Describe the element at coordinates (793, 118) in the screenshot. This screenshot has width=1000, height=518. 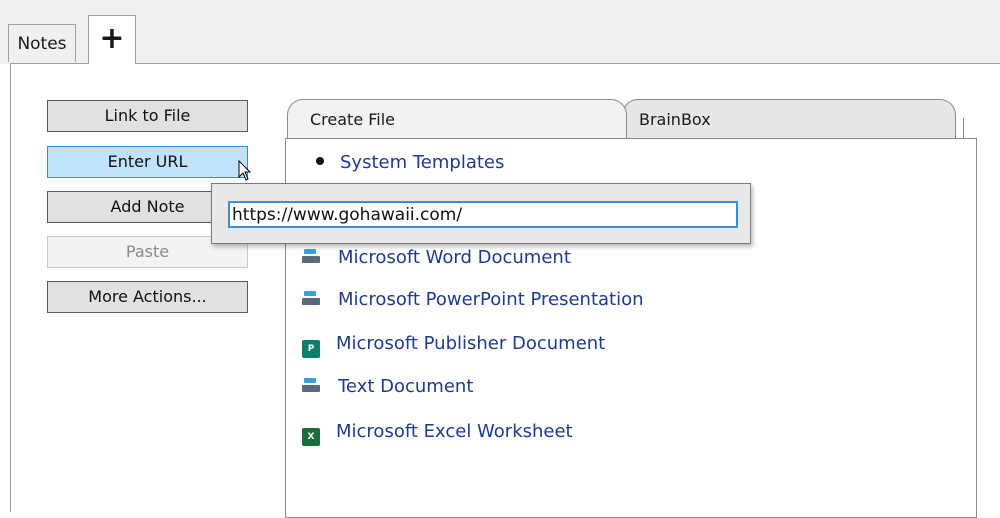
I see `tab-brainbox: BrainBox` at that location.